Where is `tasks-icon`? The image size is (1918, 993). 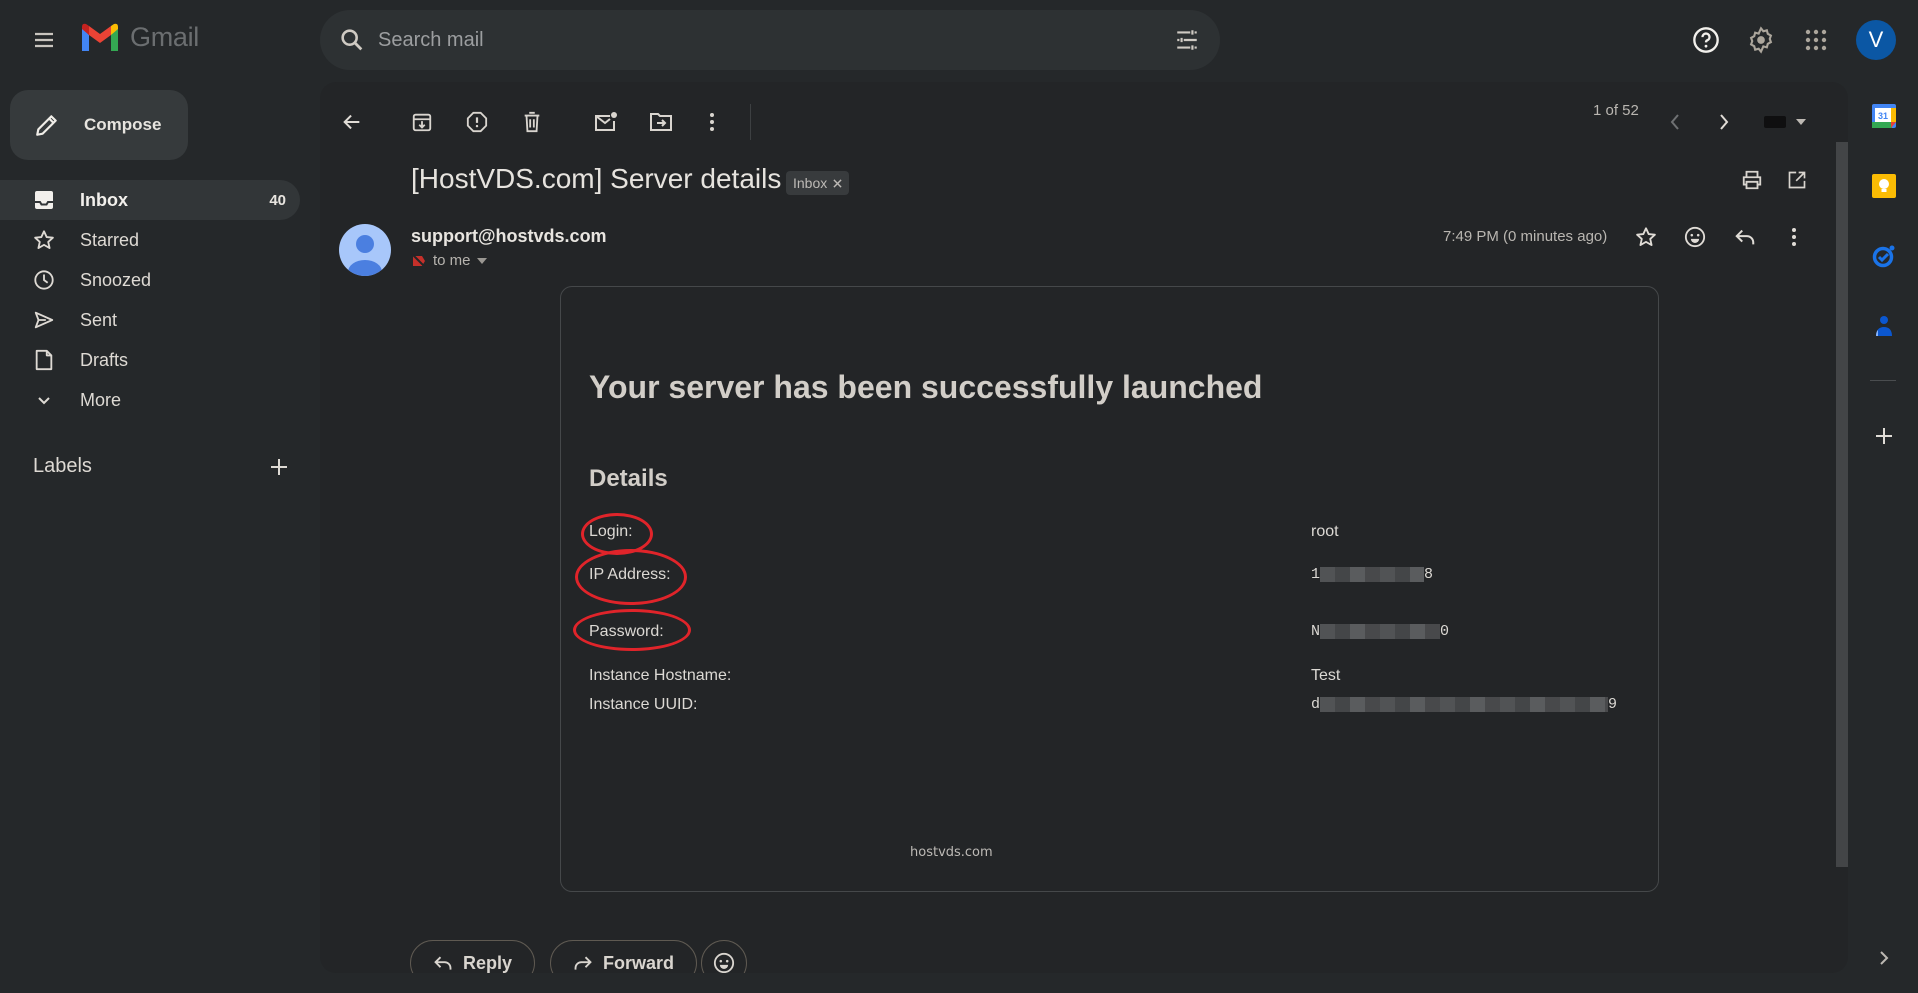 tasks-icon is located at coordinates (1883, 256).